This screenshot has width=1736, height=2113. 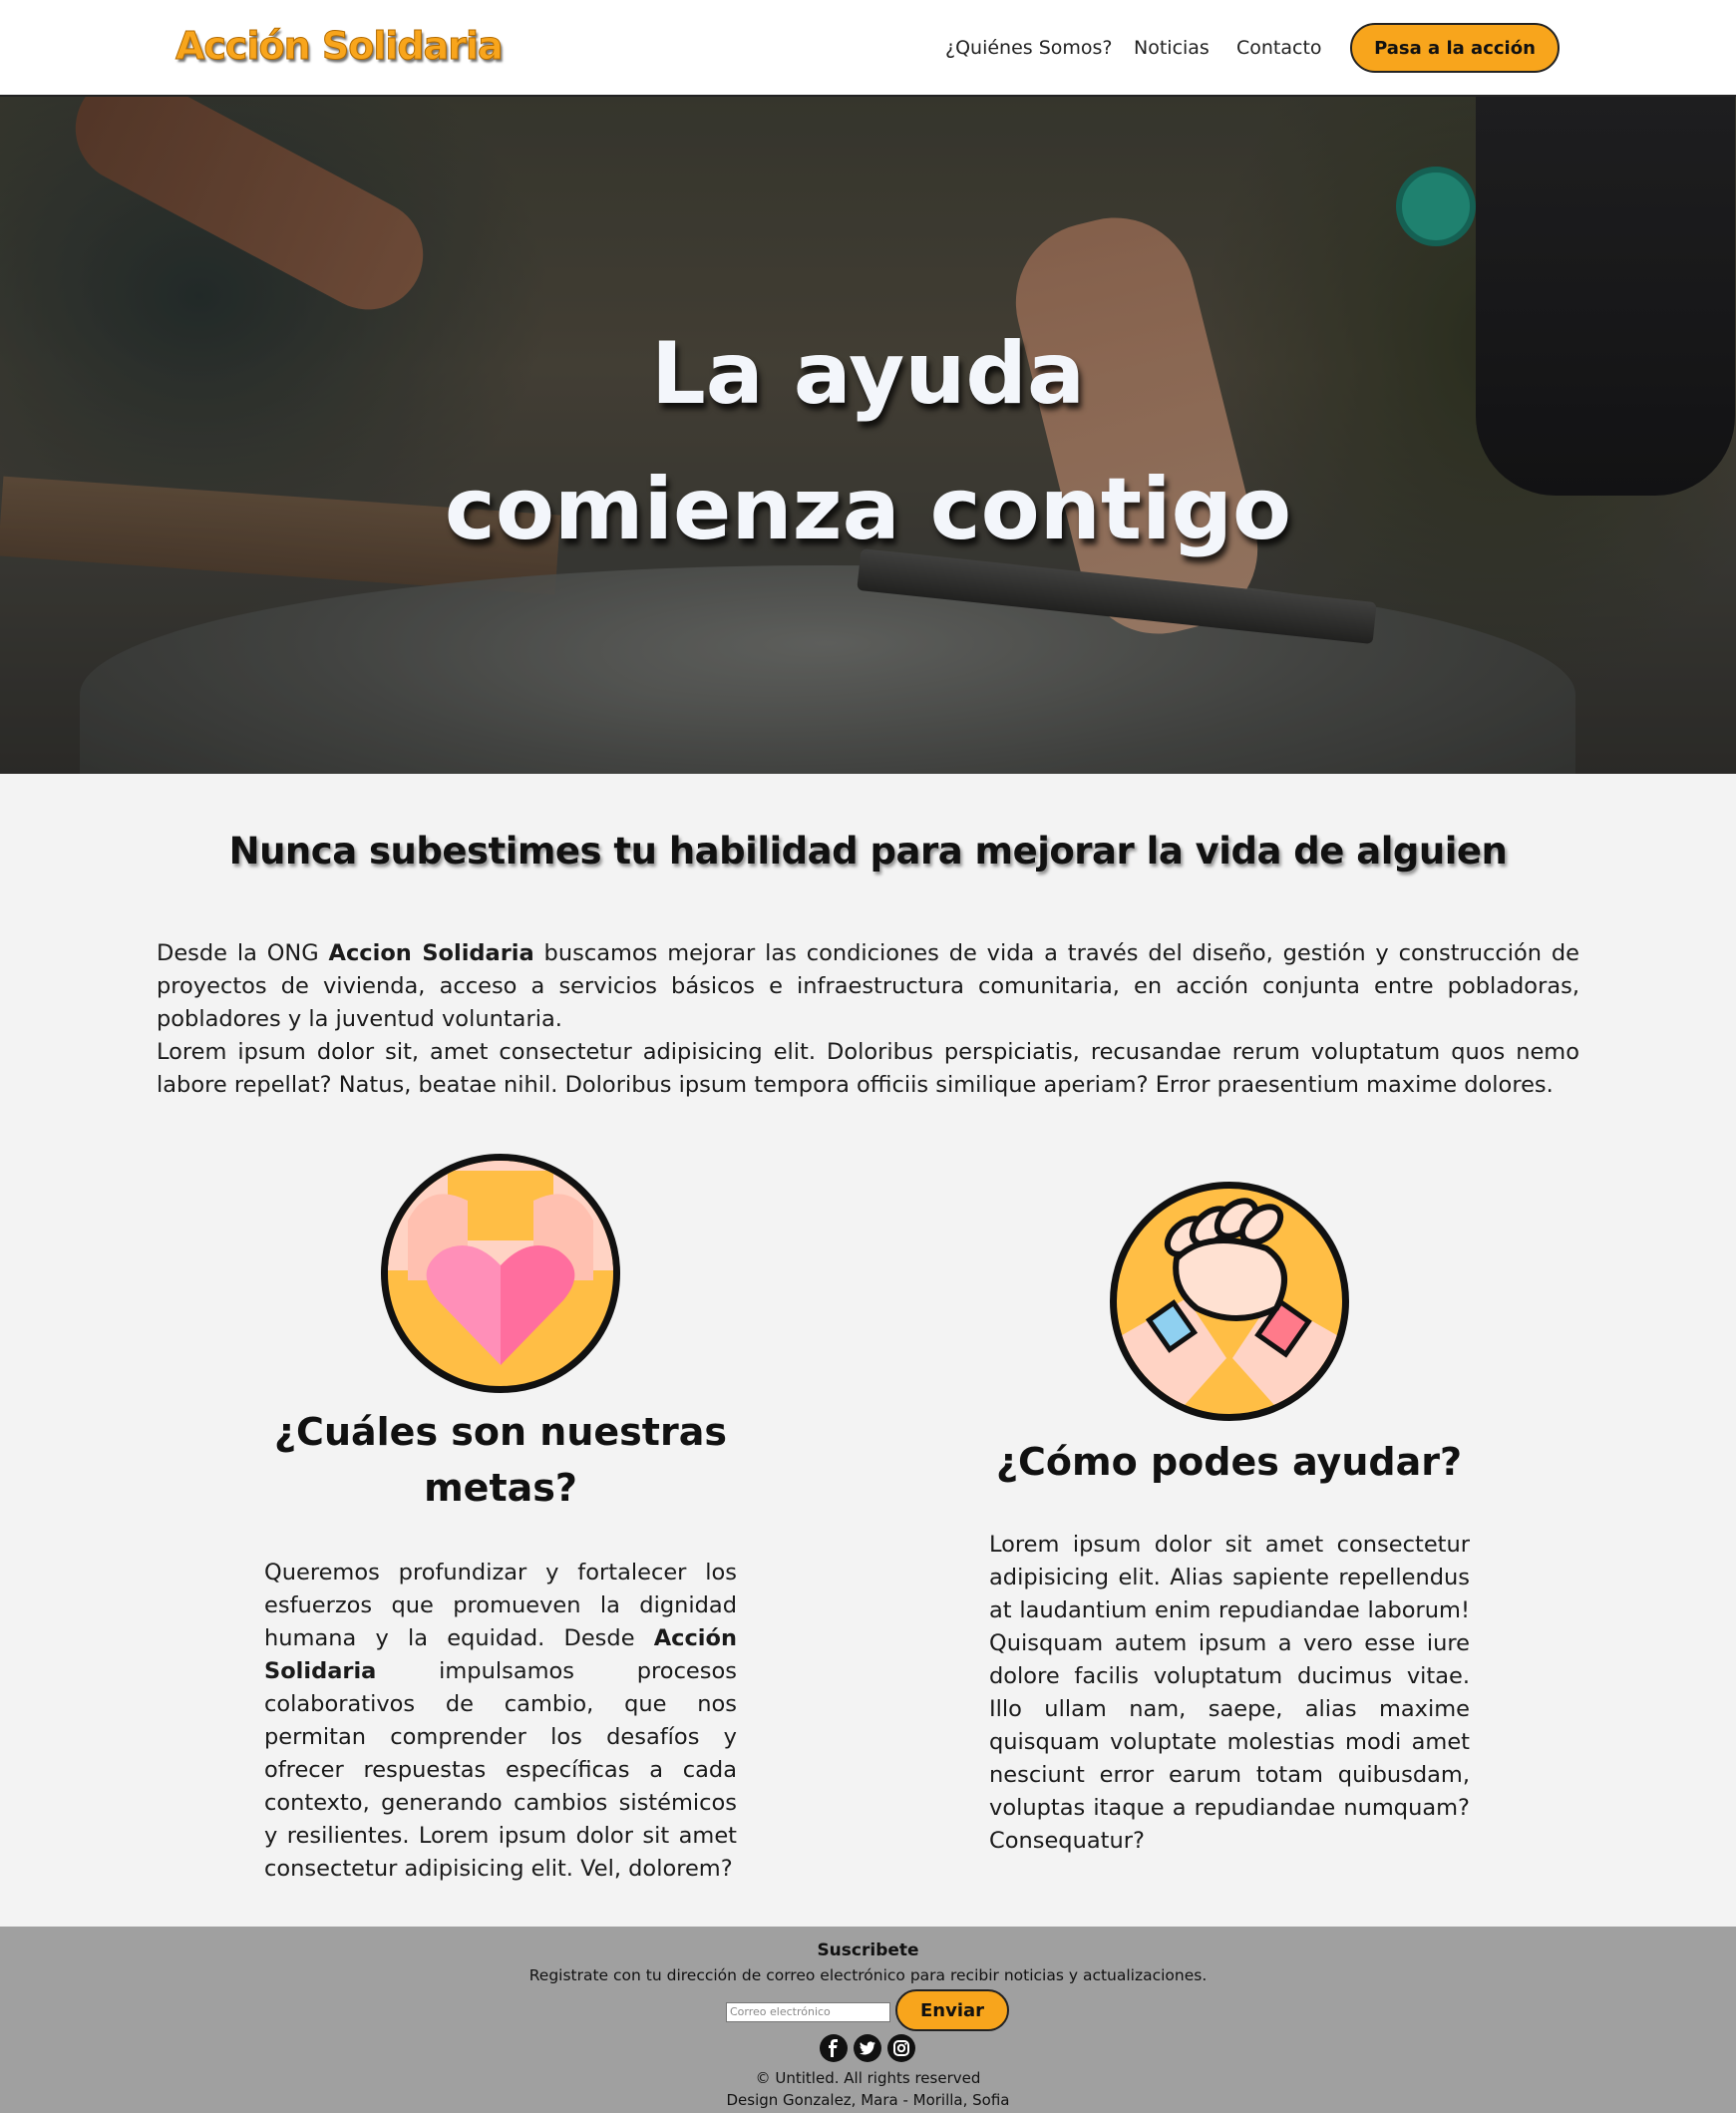 What do you see at coordinates (340, 46) in the screenshot?
I see `site-logo: Acción Solidaria` at bounding box center [340, 46].